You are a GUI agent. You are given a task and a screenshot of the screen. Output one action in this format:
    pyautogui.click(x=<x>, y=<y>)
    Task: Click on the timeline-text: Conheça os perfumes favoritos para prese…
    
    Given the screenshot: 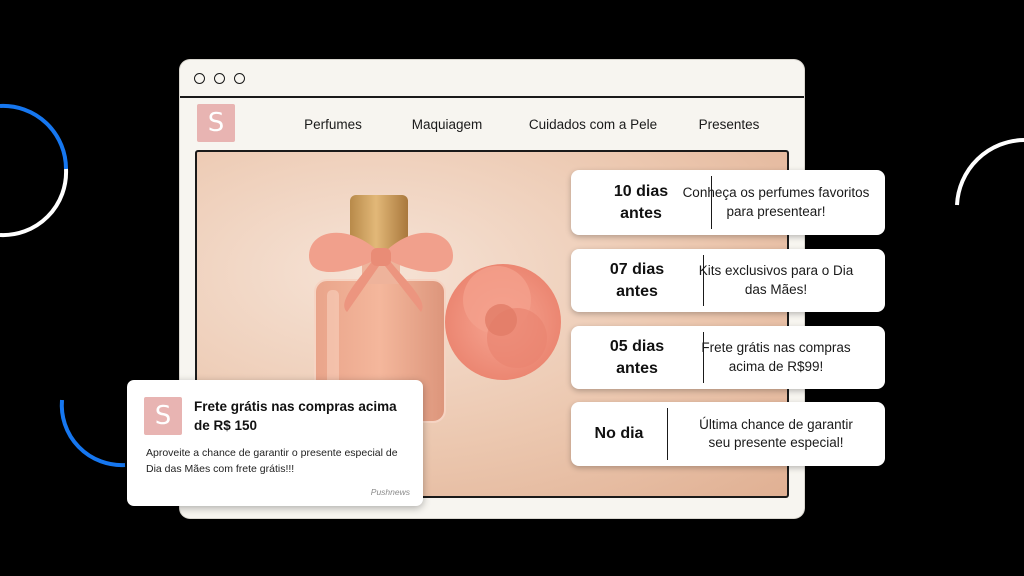 What is the action you would take?
    pyautogui.click(x=776, y=202)
    